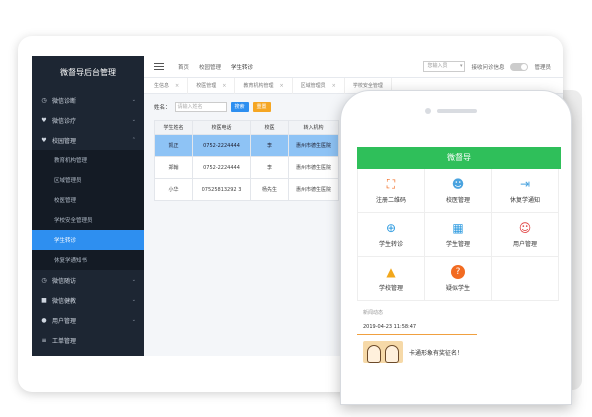 The height and width of the screenshot is (417, 592). Describe the element at coordinates (525, 279) in the screenshot. I see `grid-item-empty` at that location.